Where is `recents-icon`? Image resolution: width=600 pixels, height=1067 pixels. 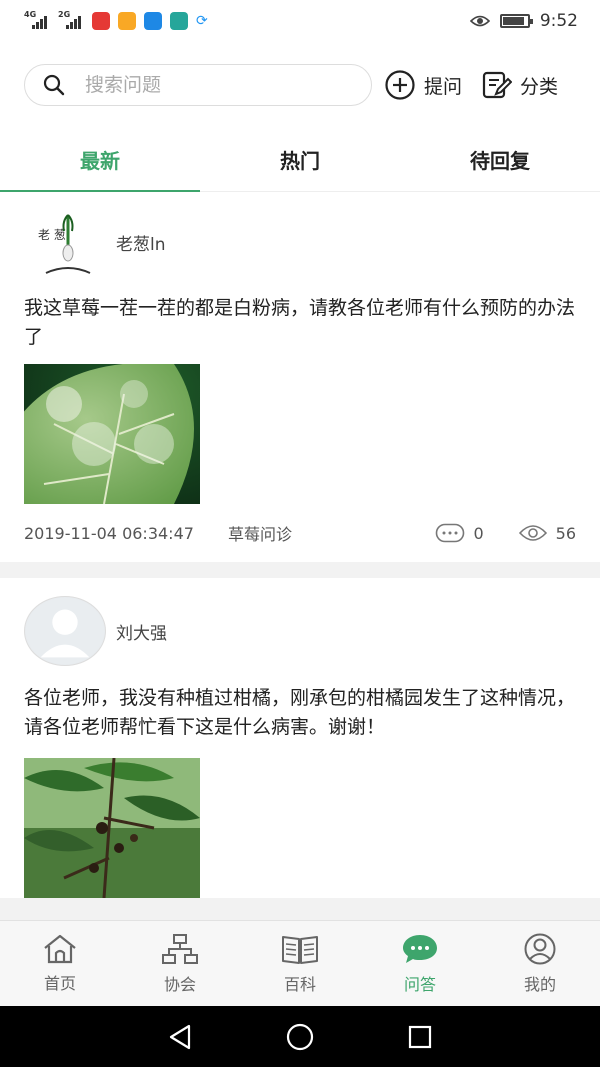
recents-icon is located at coordinates (420, 1037).